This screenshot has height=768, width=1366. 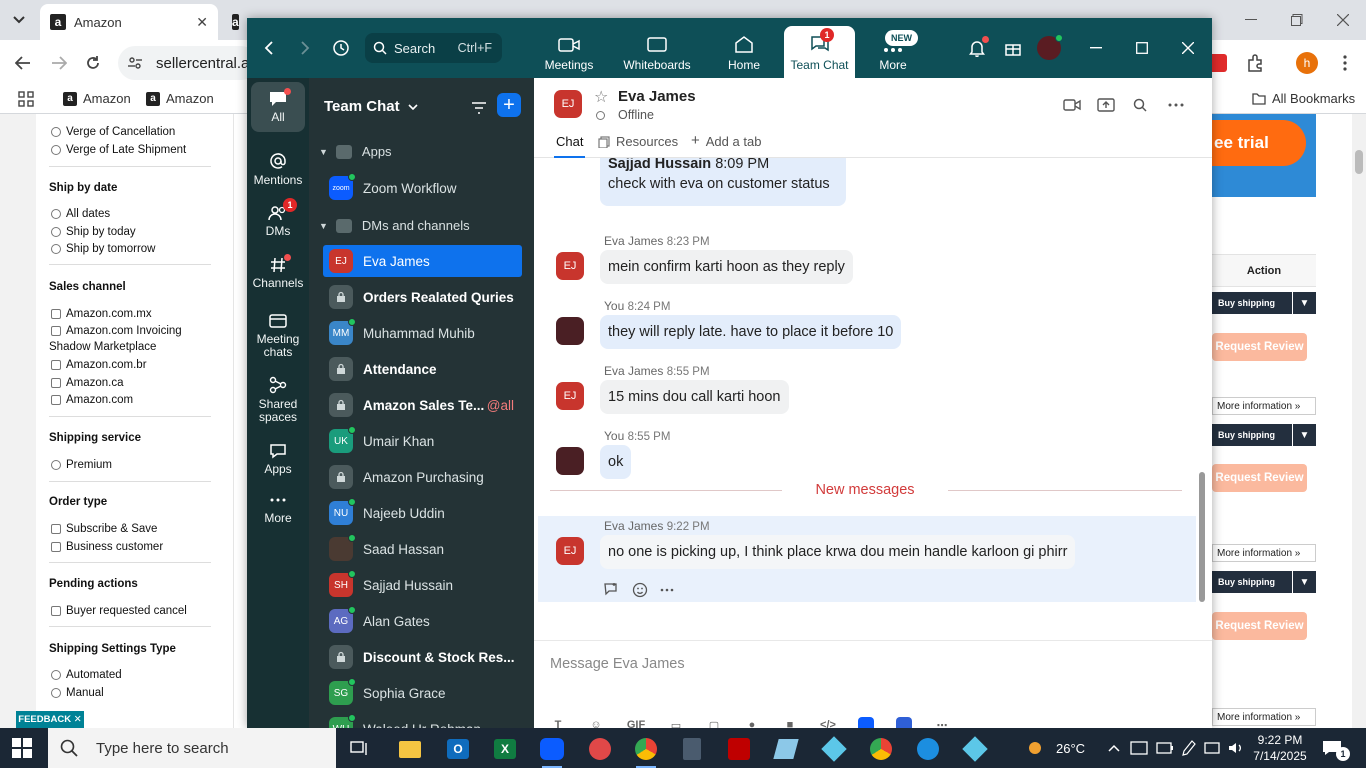 I want to click on meet-now-icon, so click(x=1139, y=748).